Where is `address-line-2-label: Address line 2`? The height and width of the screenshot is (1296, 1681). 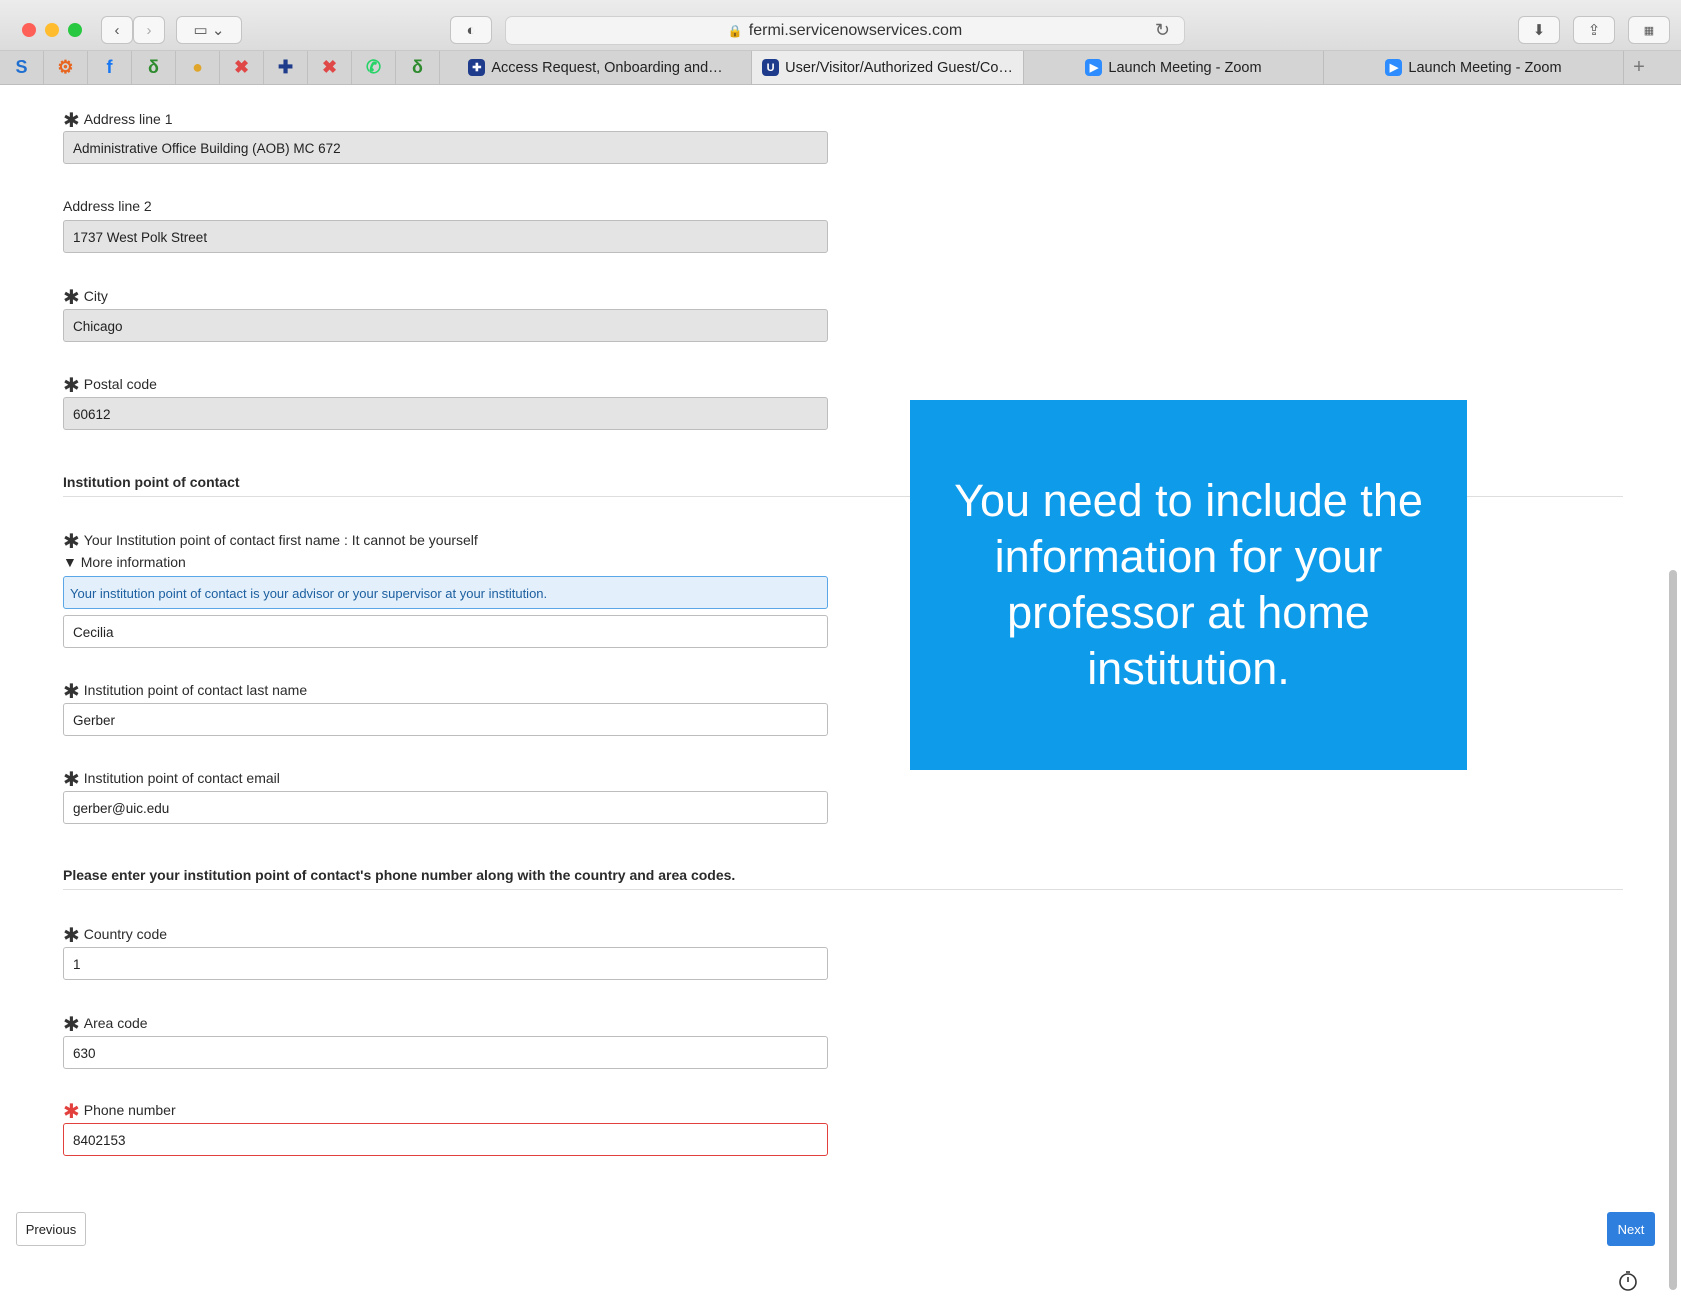
address-line-2-label: Address line 2 is located at coordinates (107, 206).